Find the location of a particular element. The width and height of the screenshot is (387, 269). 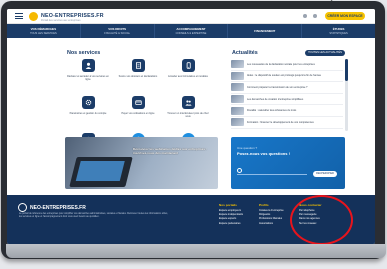

services-title: Nos services is located at coordinates (84, 53).